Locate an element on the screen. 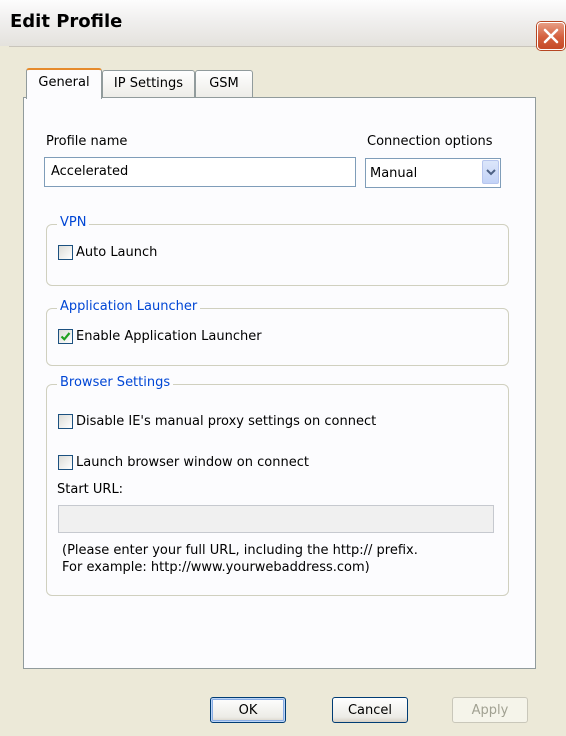 The width and height of the screenshot is (566, 736). connection-options-value: Manual is located at coordinates (394, 173).